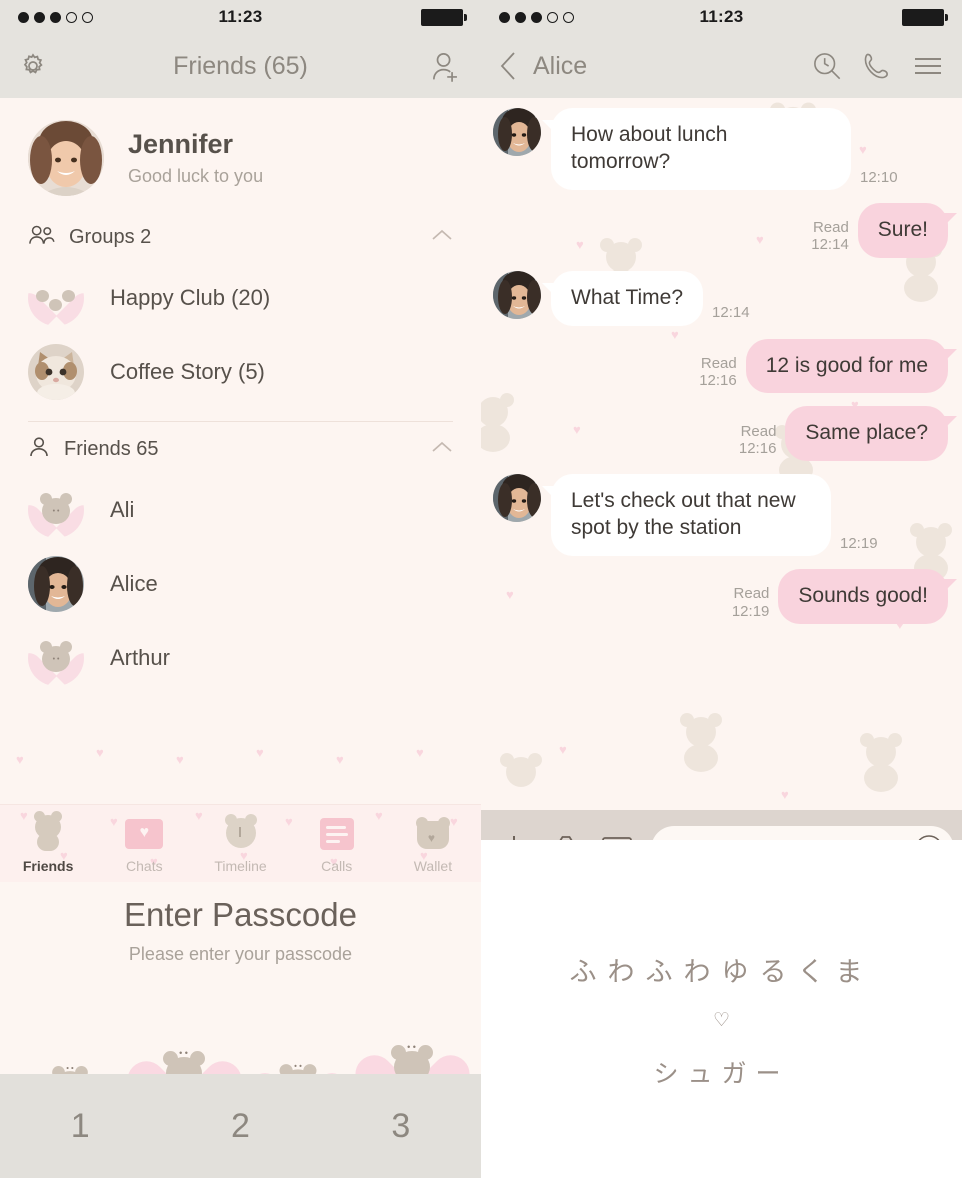  I want to click on message-row: What Time? 12:14, so click(721, 298).